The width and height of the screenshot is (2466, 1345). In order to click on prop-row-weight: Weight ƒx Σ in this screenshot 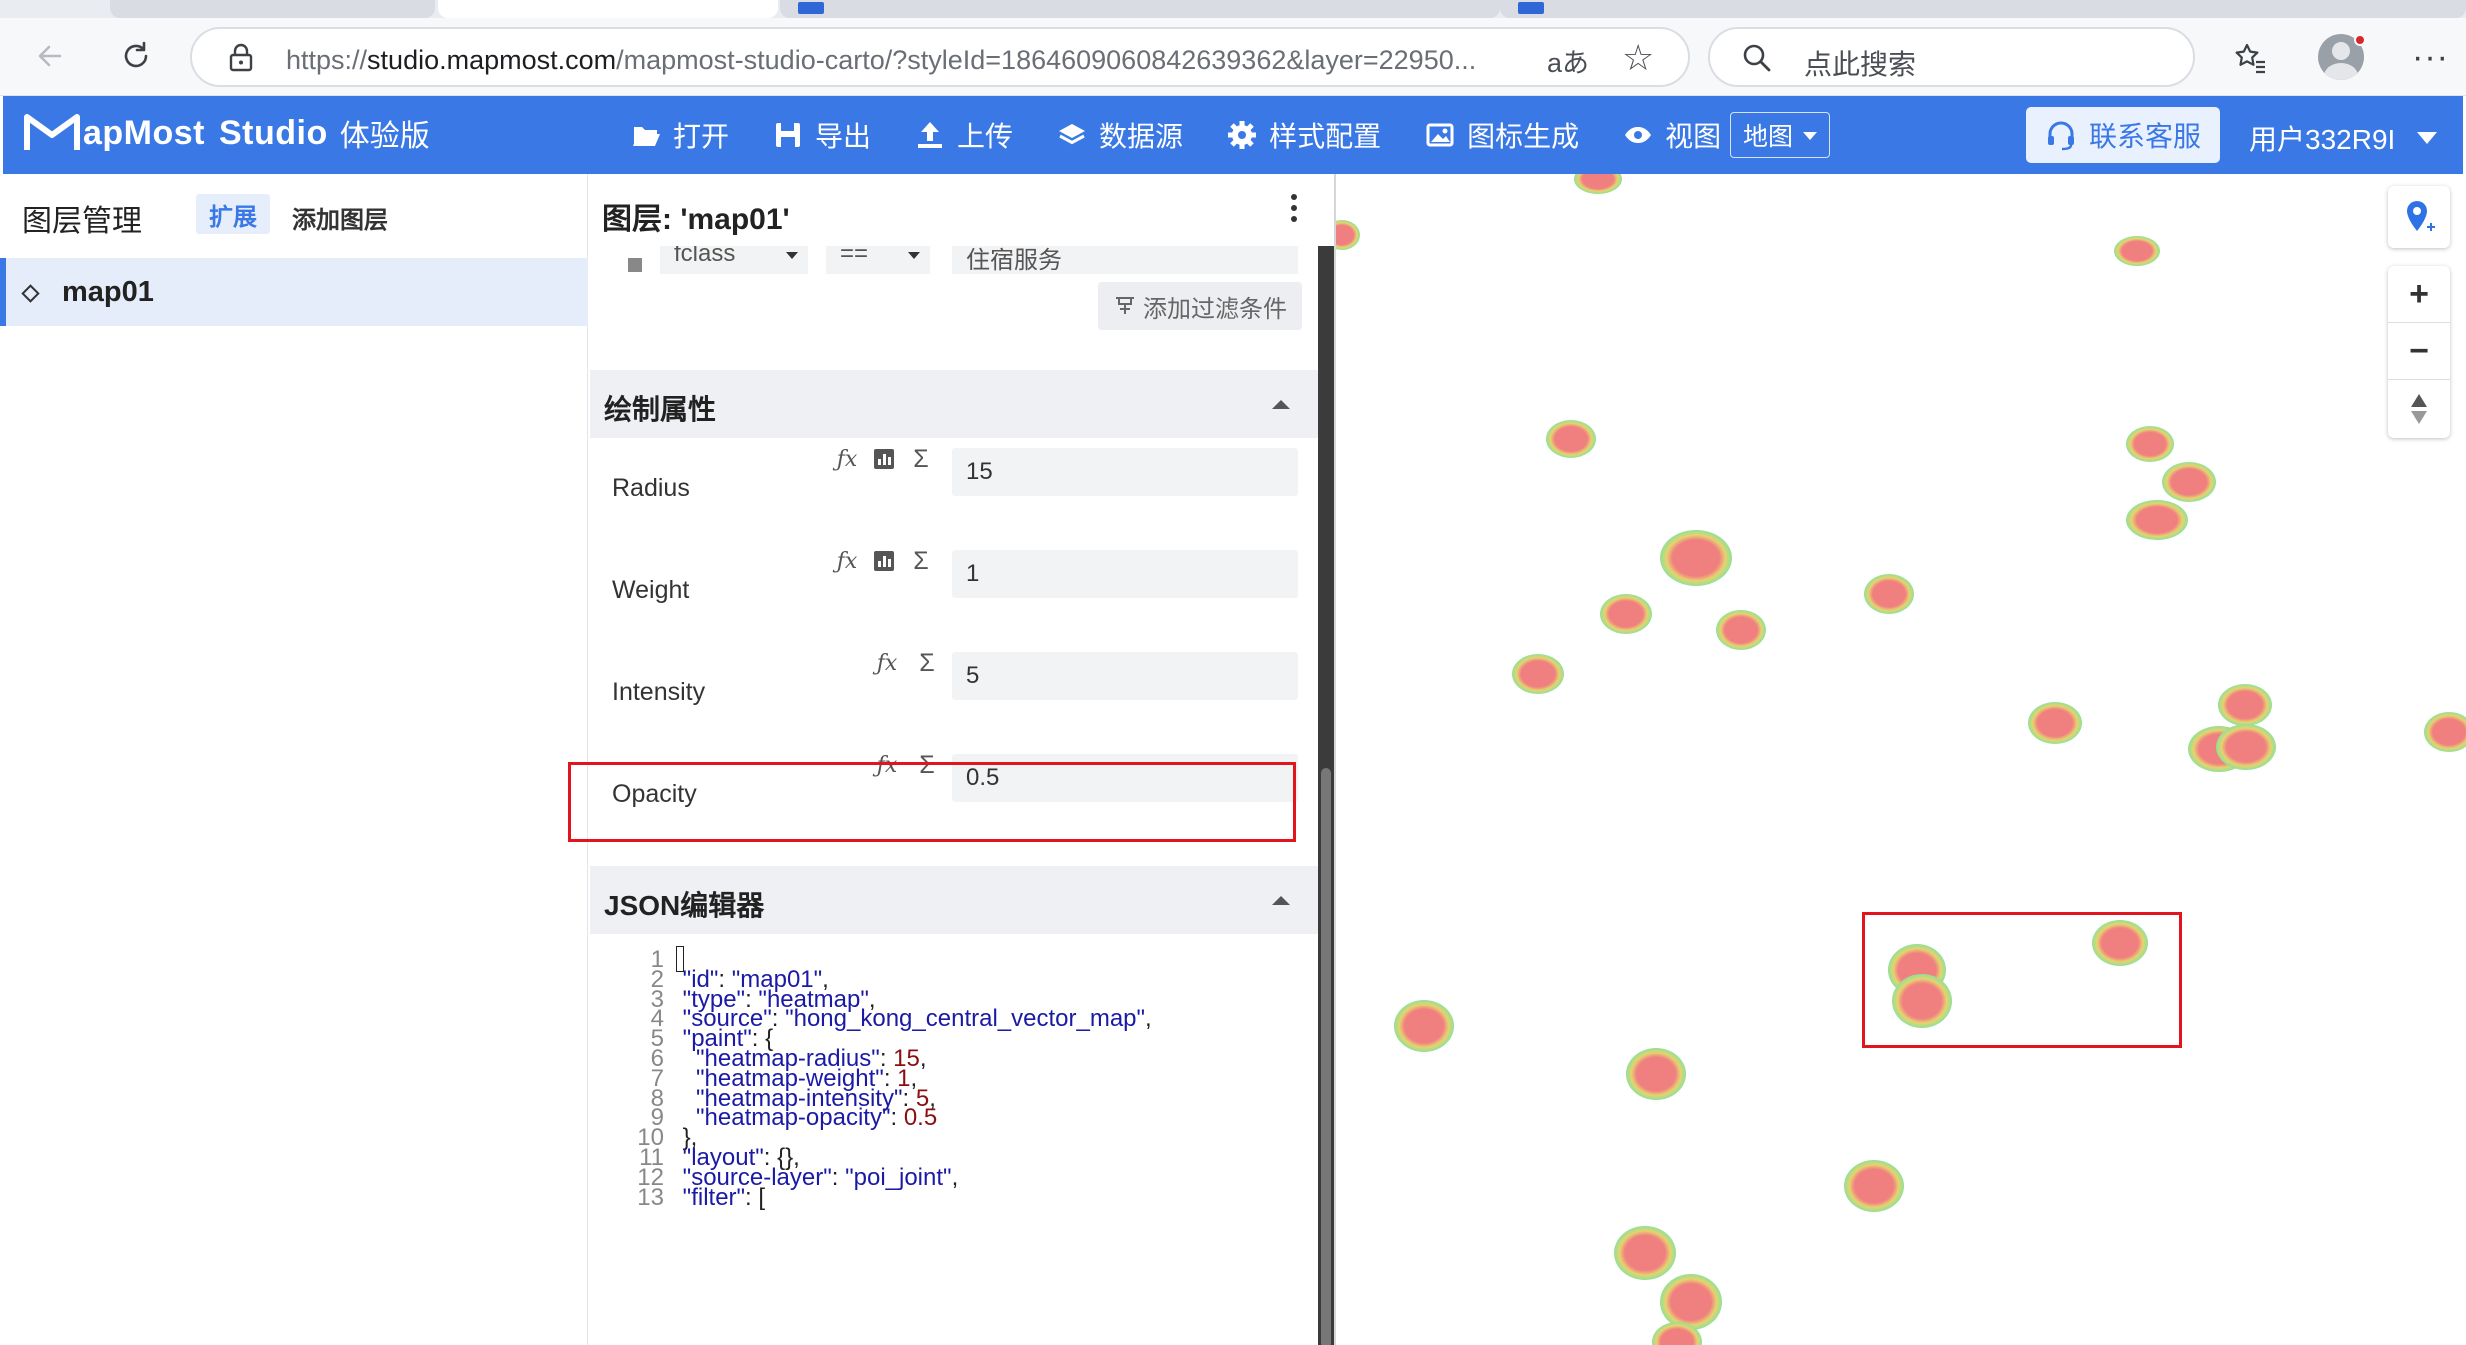, I will do `click(955, 591)`.